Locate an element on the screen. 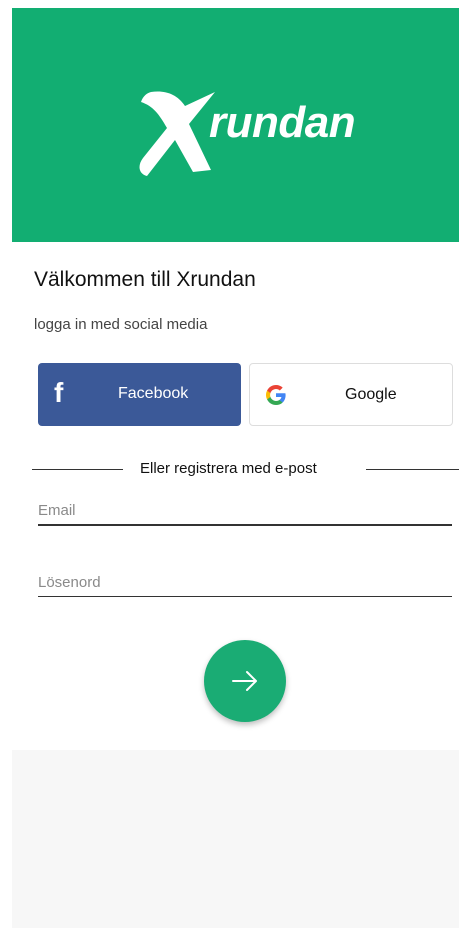 The image size is (459, 928). arrow-right-icon is located at coordinates (244, 681).